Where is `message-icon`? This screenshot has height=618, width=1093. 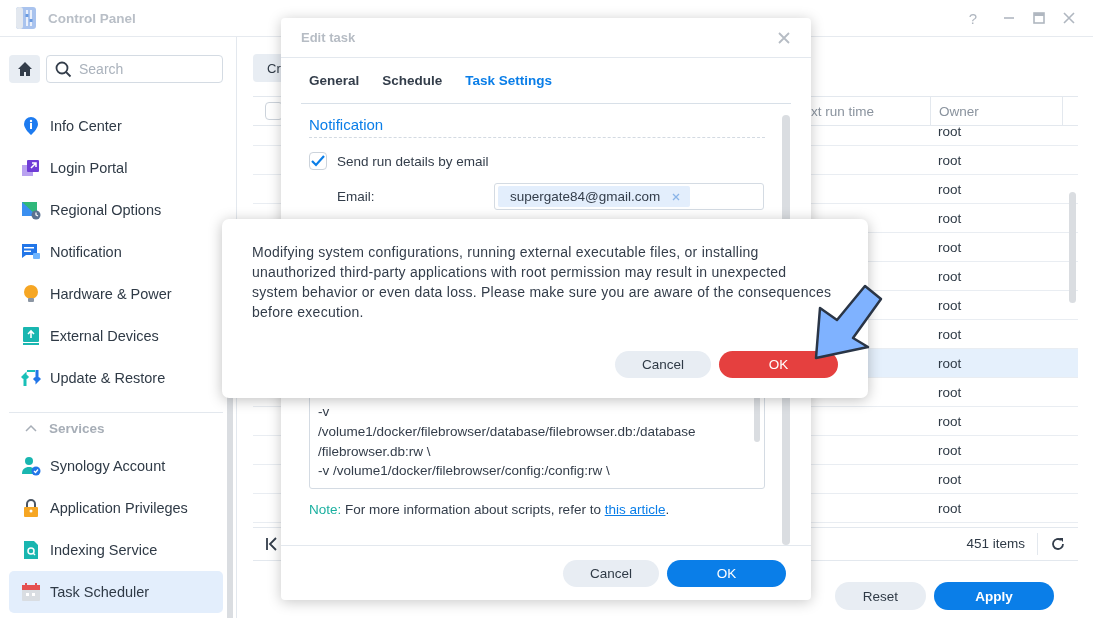 message-icon is located at coordinates (31, 252).